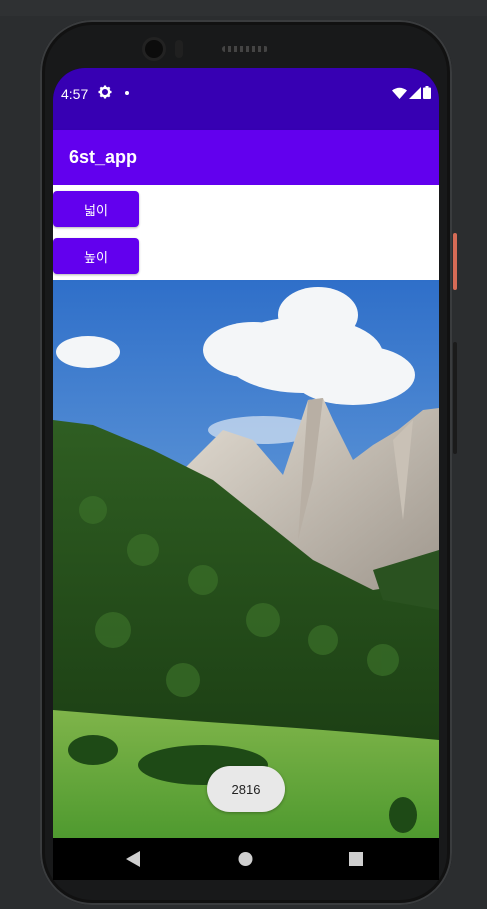 The width and height of the screenshot is (487, 909). I want to click on toast-message: 2816, so click(246, 789).